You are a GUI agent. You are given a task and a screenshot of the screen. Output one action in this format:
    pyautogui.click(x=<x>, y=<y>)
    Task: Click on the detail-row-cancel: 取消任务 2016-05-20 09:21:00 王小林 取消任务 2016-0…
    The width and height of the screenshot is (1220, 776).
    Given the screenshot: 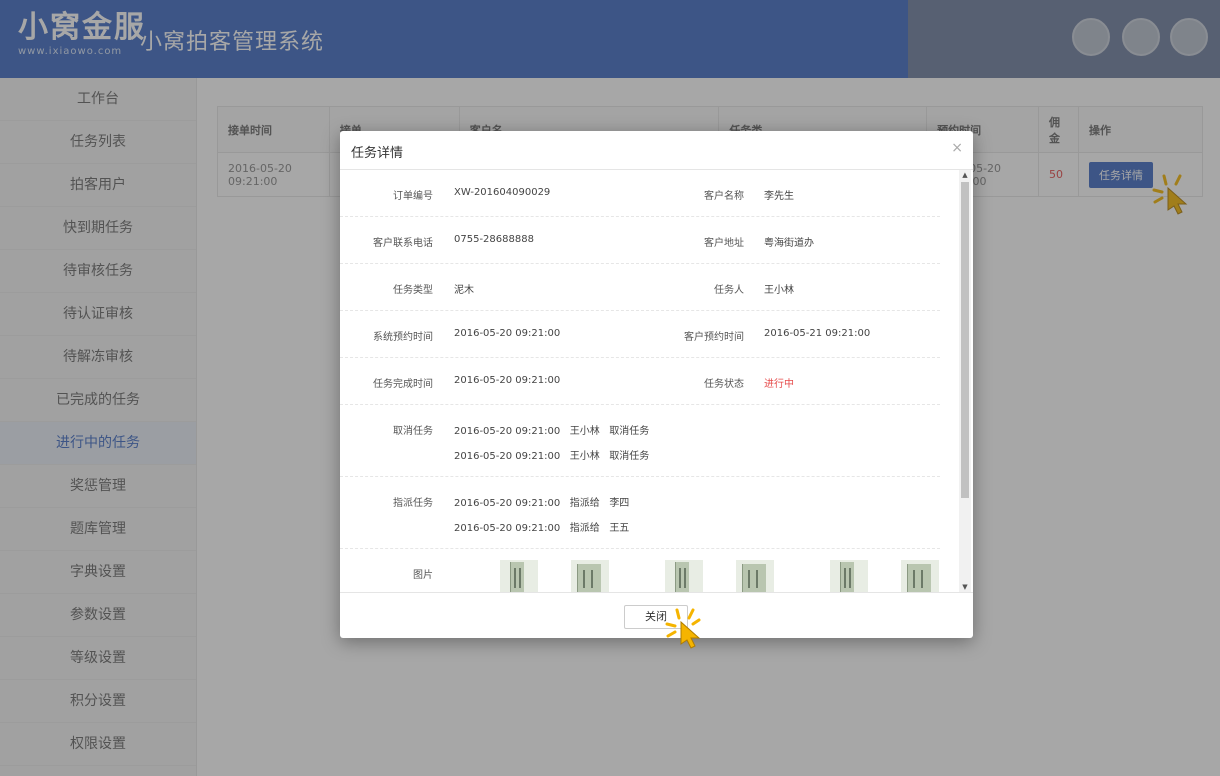 What is the action you would take?
    pyautogui.click(x=640, y=441)
    